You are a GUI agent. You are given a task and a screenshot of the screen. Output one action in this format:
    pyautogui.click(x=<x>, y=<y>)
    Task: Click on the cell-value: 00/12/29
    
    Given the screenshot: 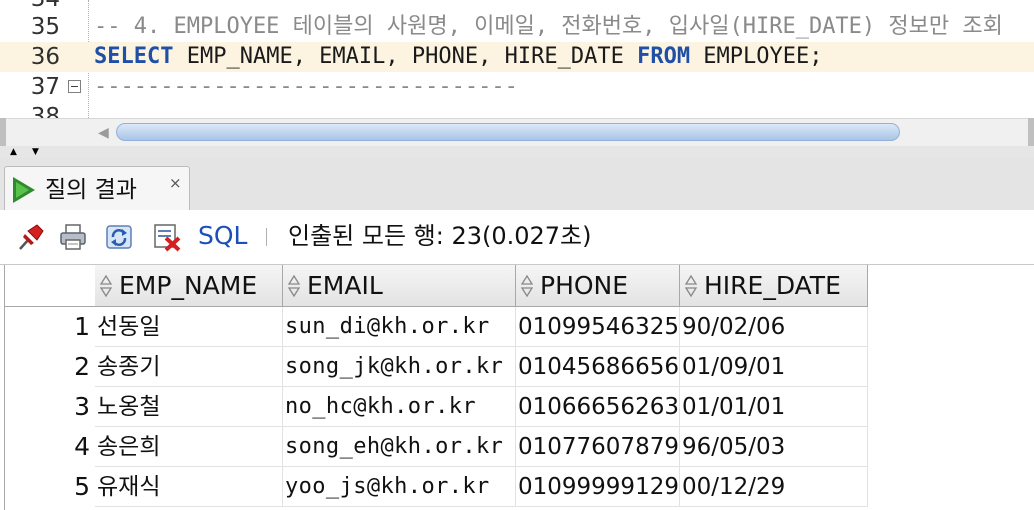 What is the action you would take?
    pyautogui.click(x=734, y=487)
    